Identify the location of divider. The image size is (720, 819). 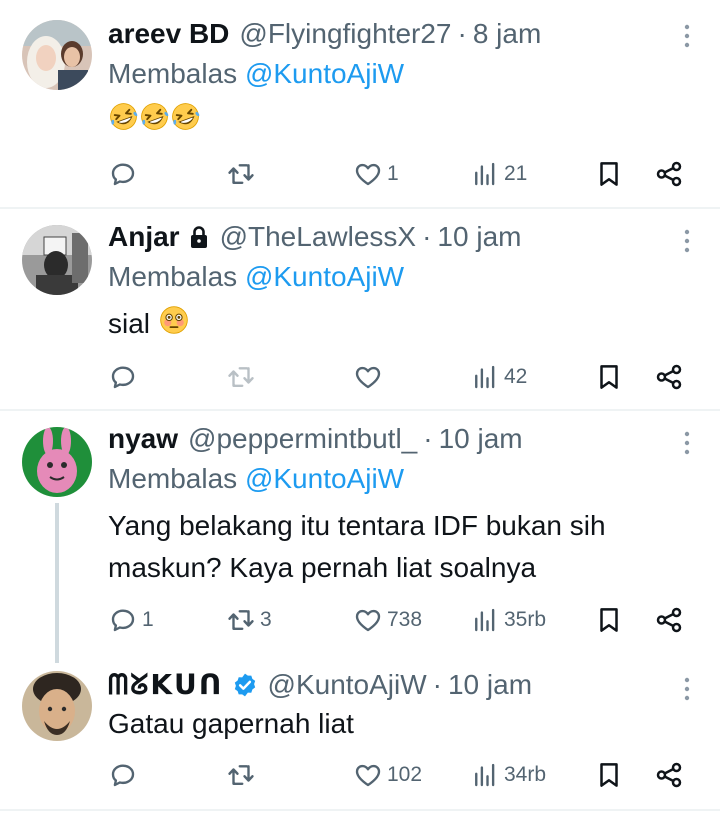
(360, 810).